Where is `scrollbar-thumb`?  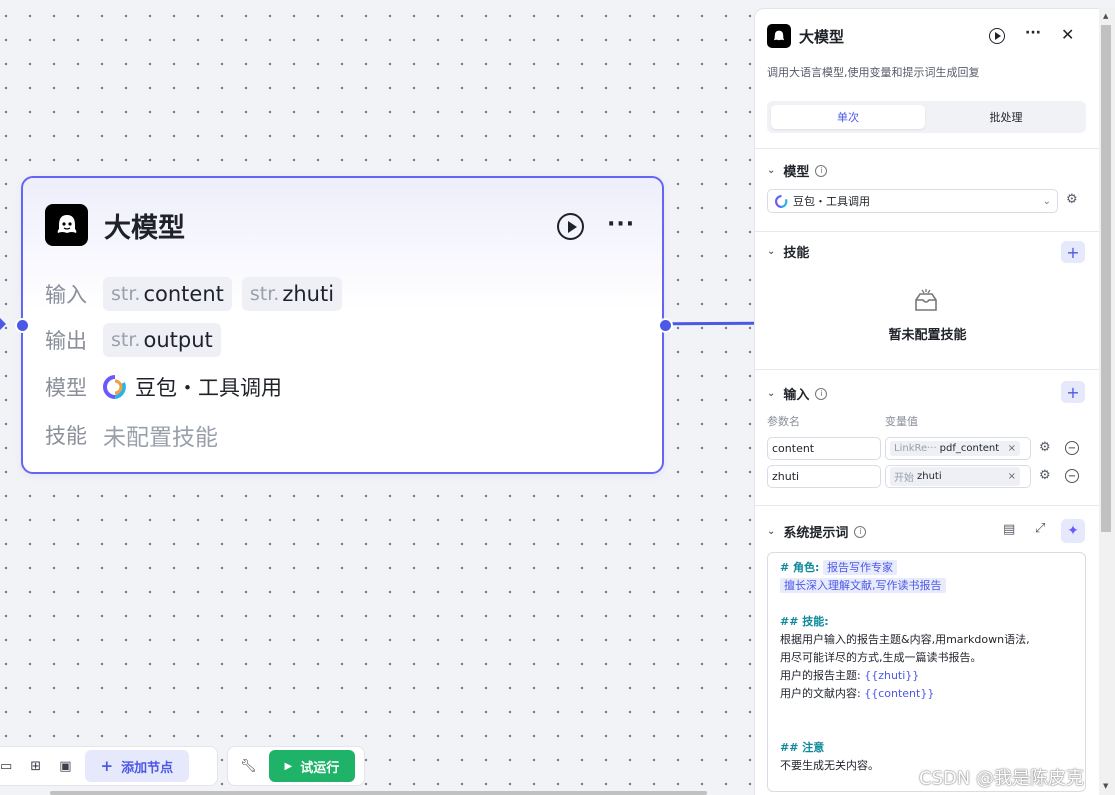
scrollbar-thumb is located at coordinates (1106, 278).